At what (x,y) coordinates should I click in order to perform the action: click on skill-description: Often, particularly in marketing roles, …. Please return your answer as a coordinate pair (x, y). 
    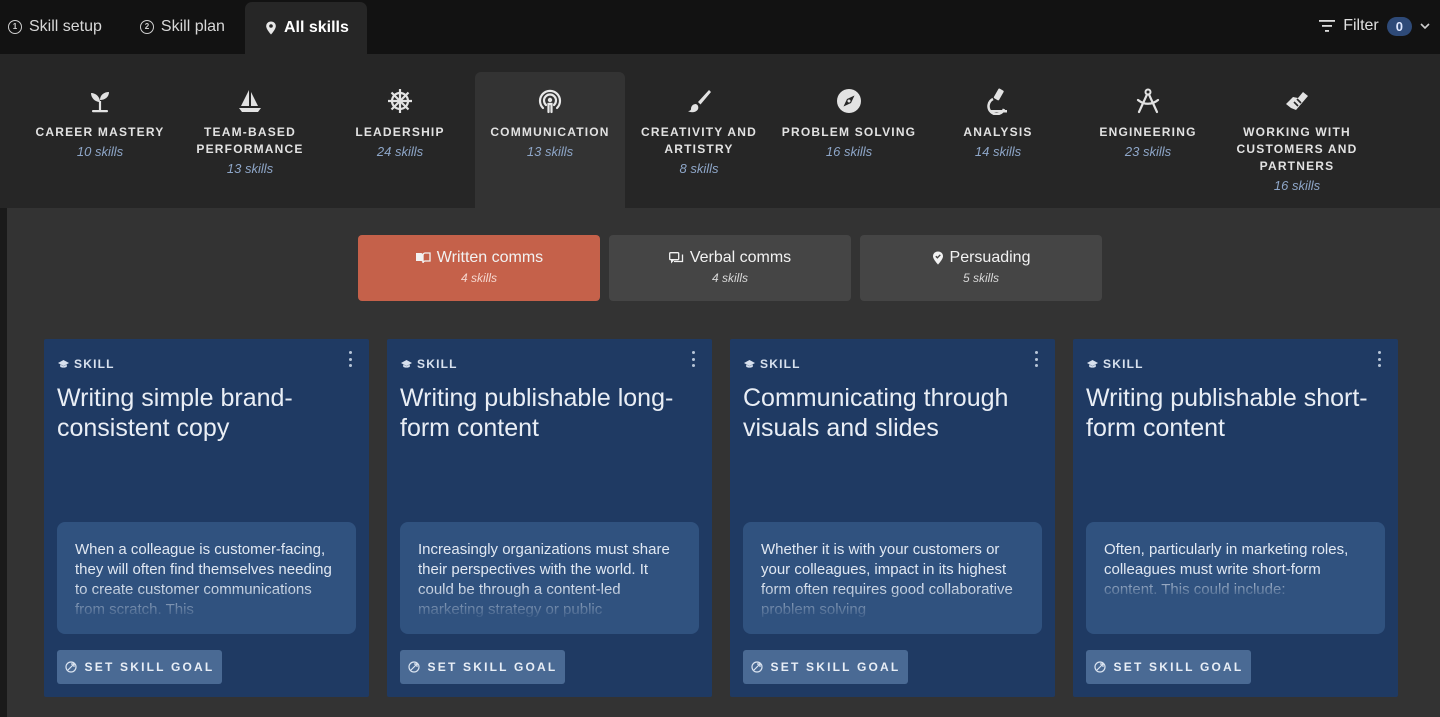
    Looking at the image, I should click on (1235, 578).